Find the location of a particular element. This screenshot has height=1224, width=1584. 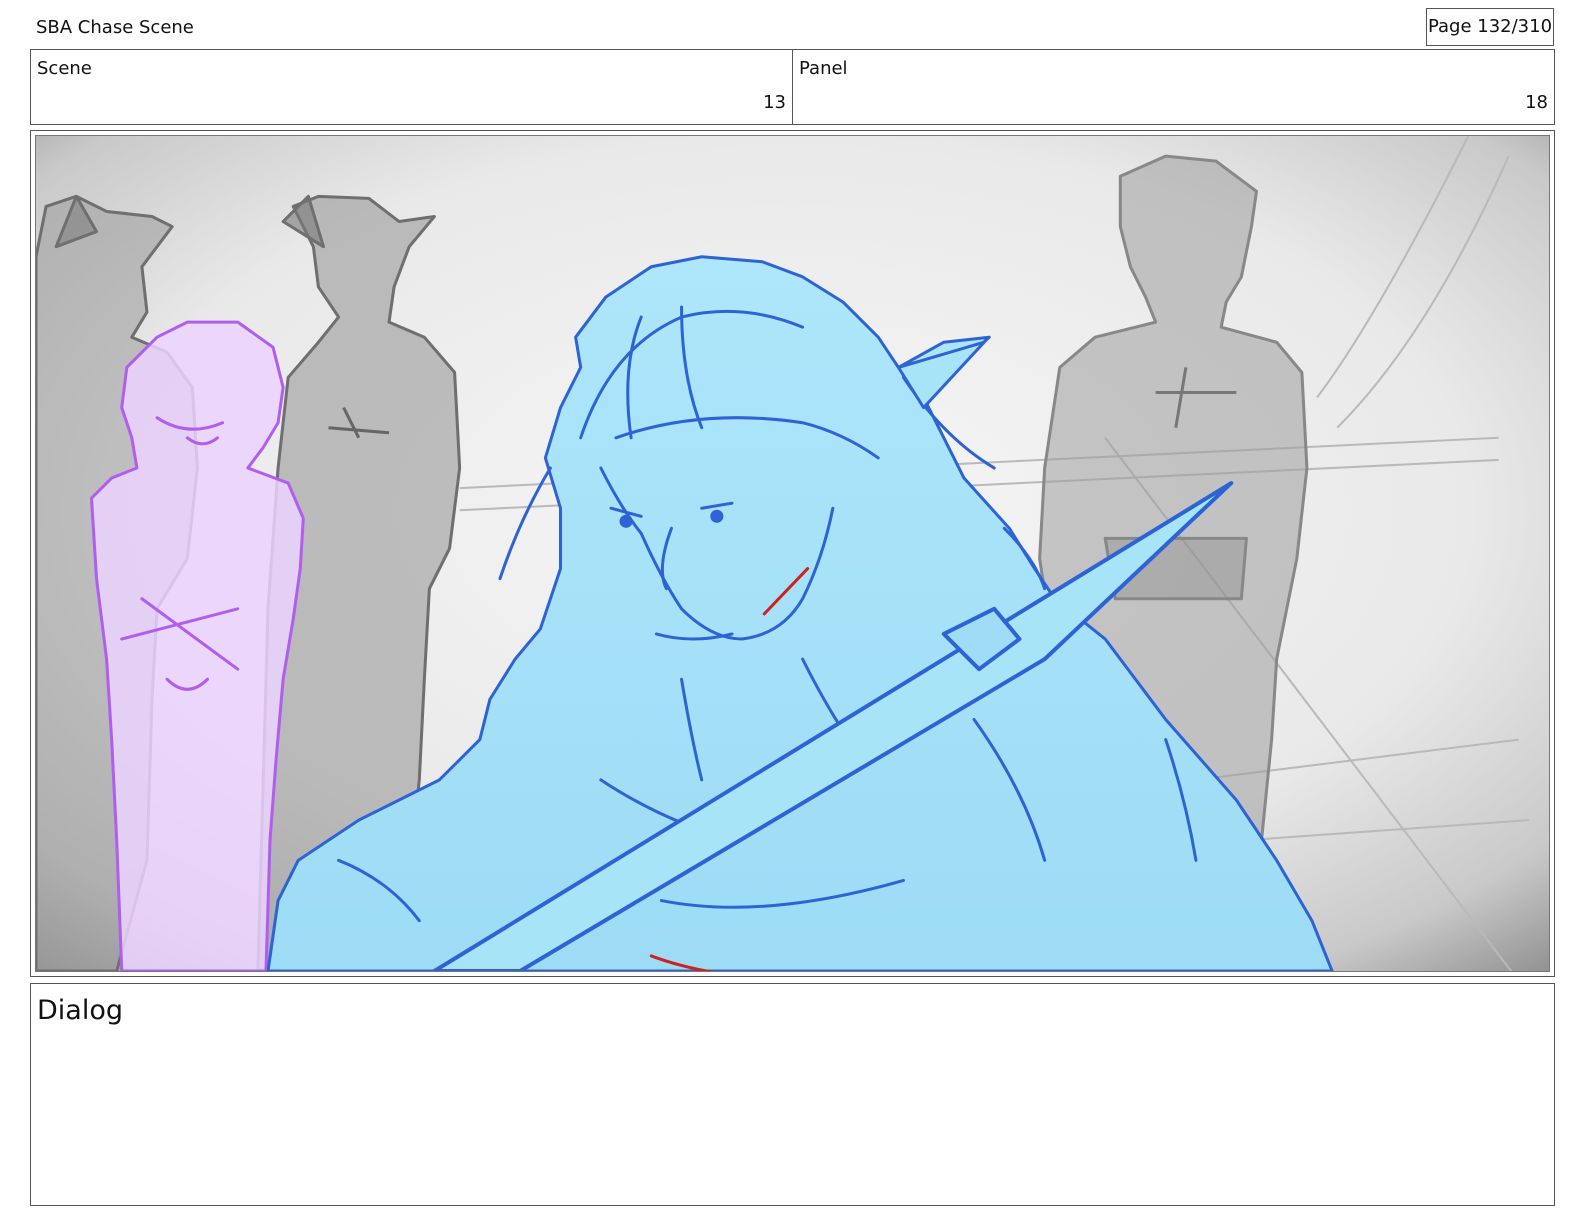

page-number: Page 132/310 is located at coordinates (1490, 27).